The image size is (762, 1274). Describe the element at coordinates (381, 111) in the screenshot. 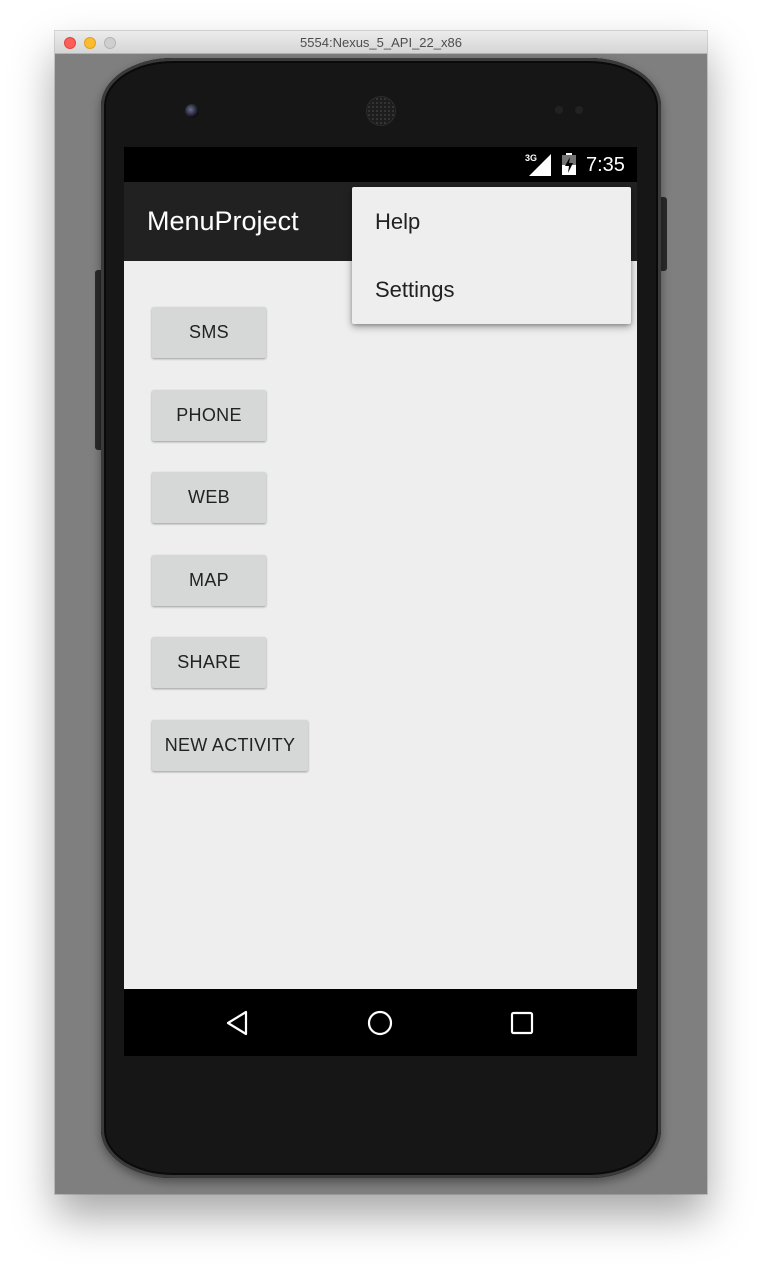

I see `speaker-grille-icon` at that location.